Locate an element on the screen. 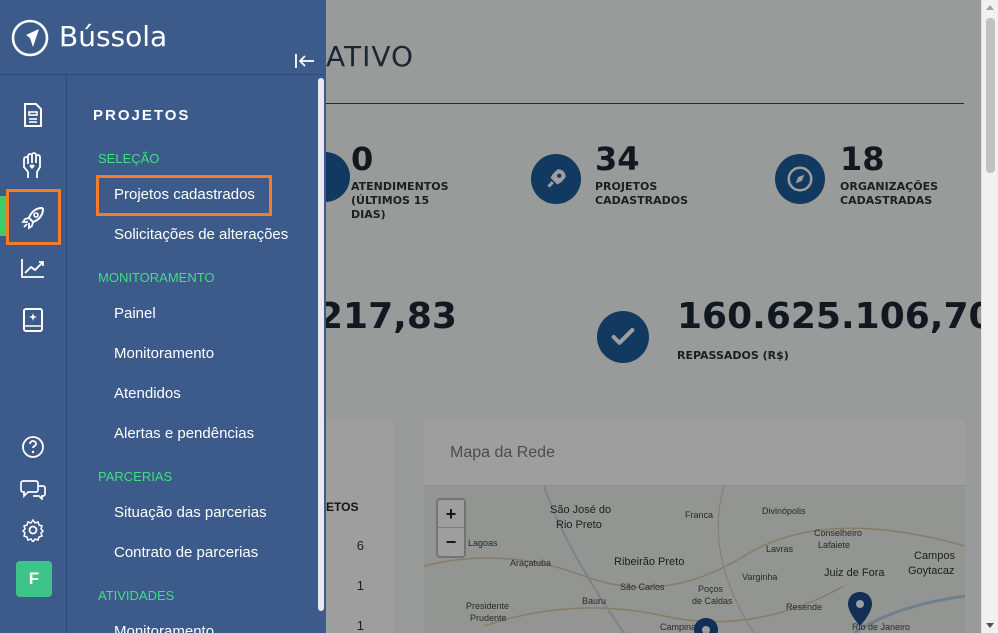 The height and width of the screenshot is (633, 998). scroll-thumb is located at coordinates (990, 95).